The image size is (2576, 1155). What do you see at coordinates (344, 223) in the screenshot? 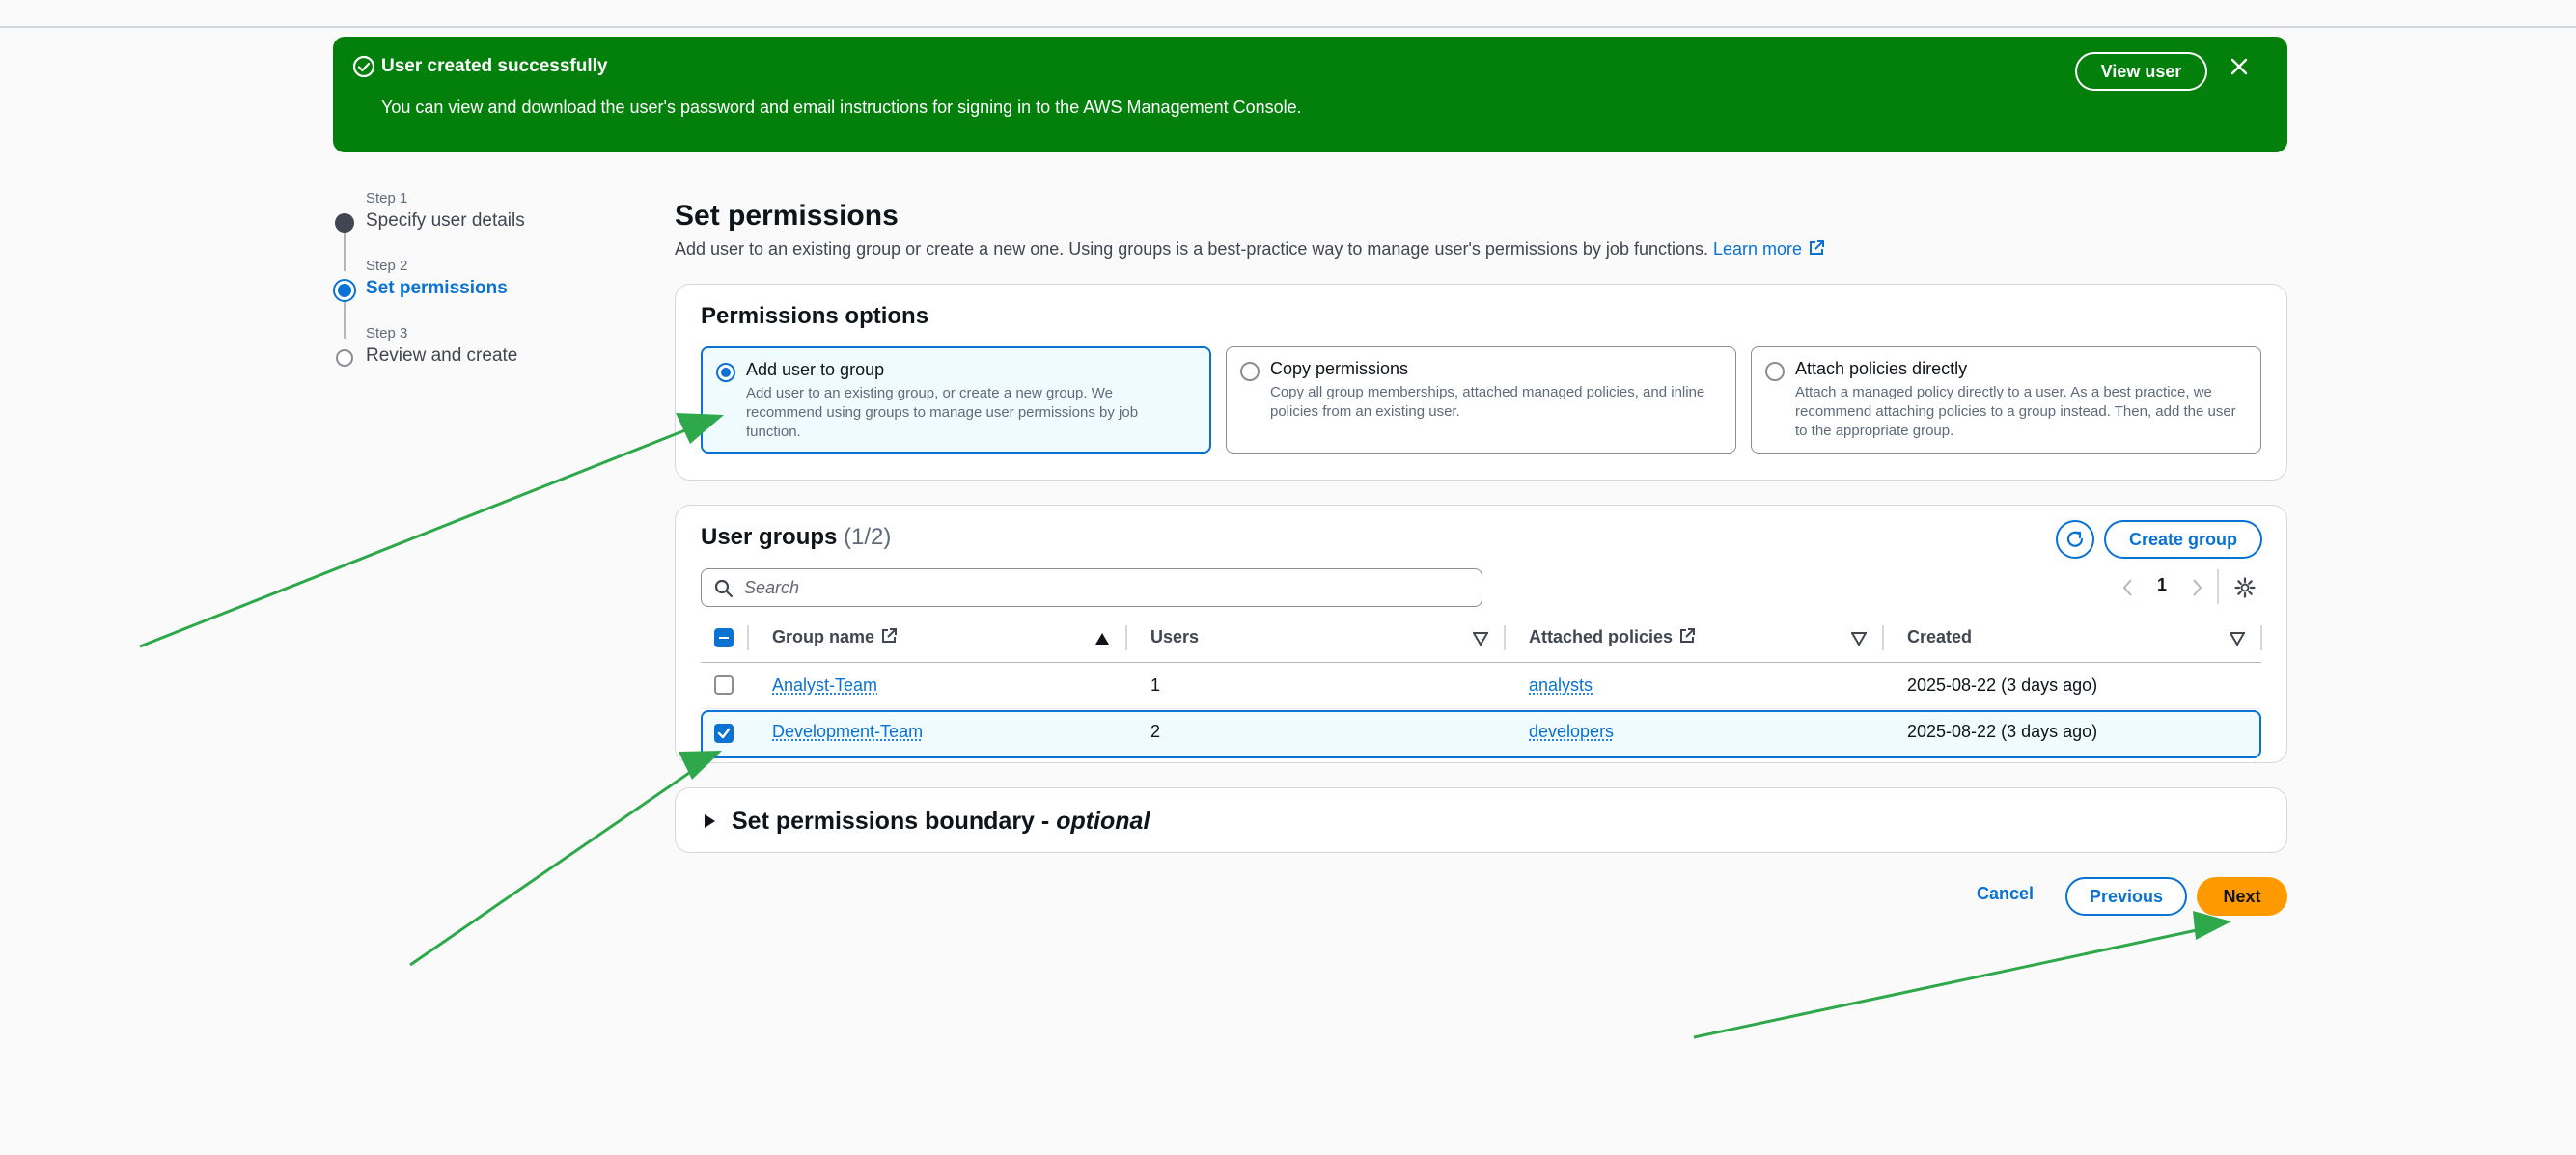
I see `step-1-completed-icon` at bounding box center [344, 223].